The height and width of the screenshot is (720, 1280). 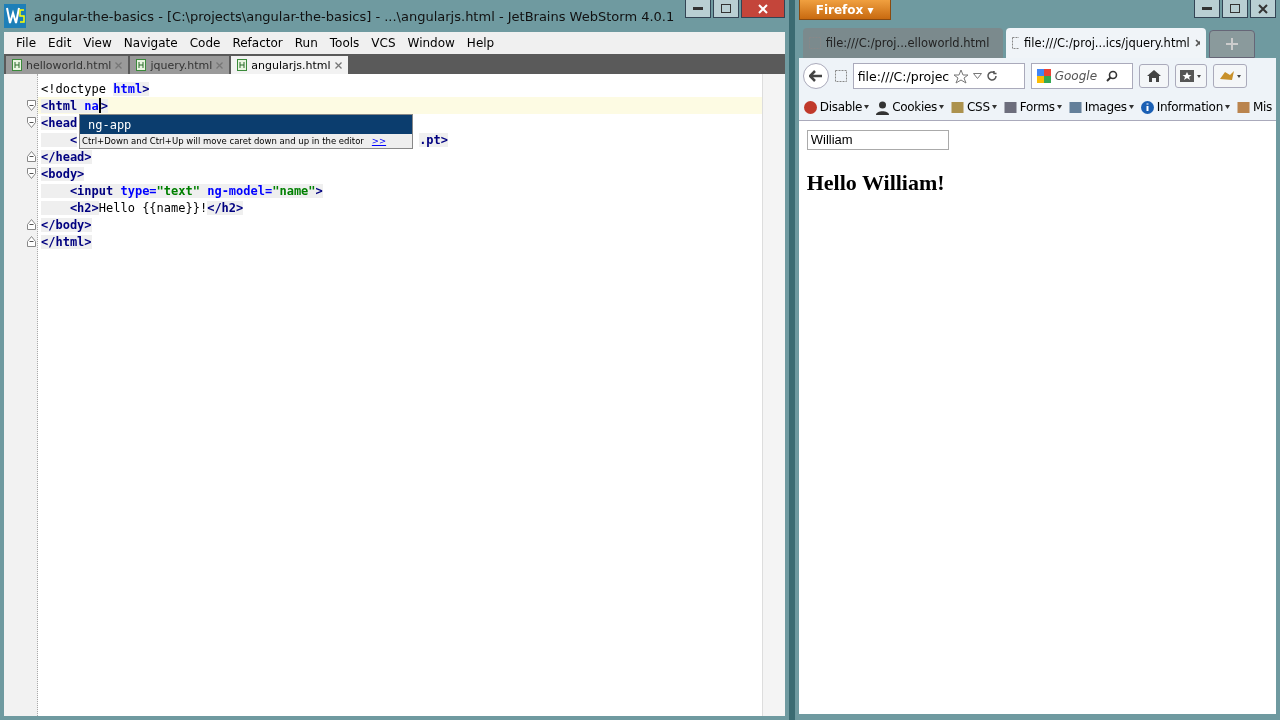 I want to click on url-field: file:///C:/projec, so click(x=938, y=76).